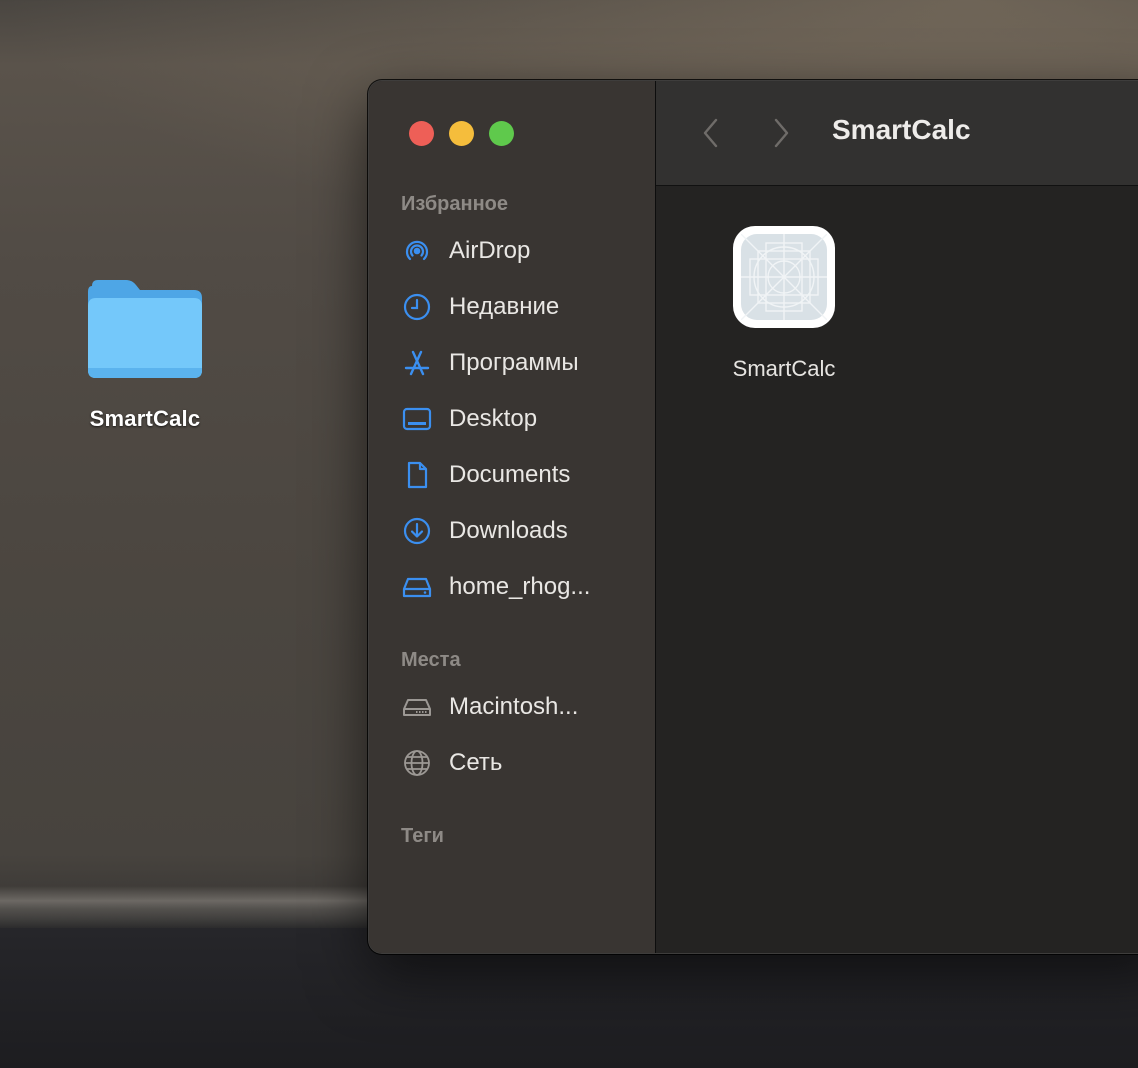 The width and height of the screenshot is (1138, 1068). I want to click on minimize-button, so click(461, 133).